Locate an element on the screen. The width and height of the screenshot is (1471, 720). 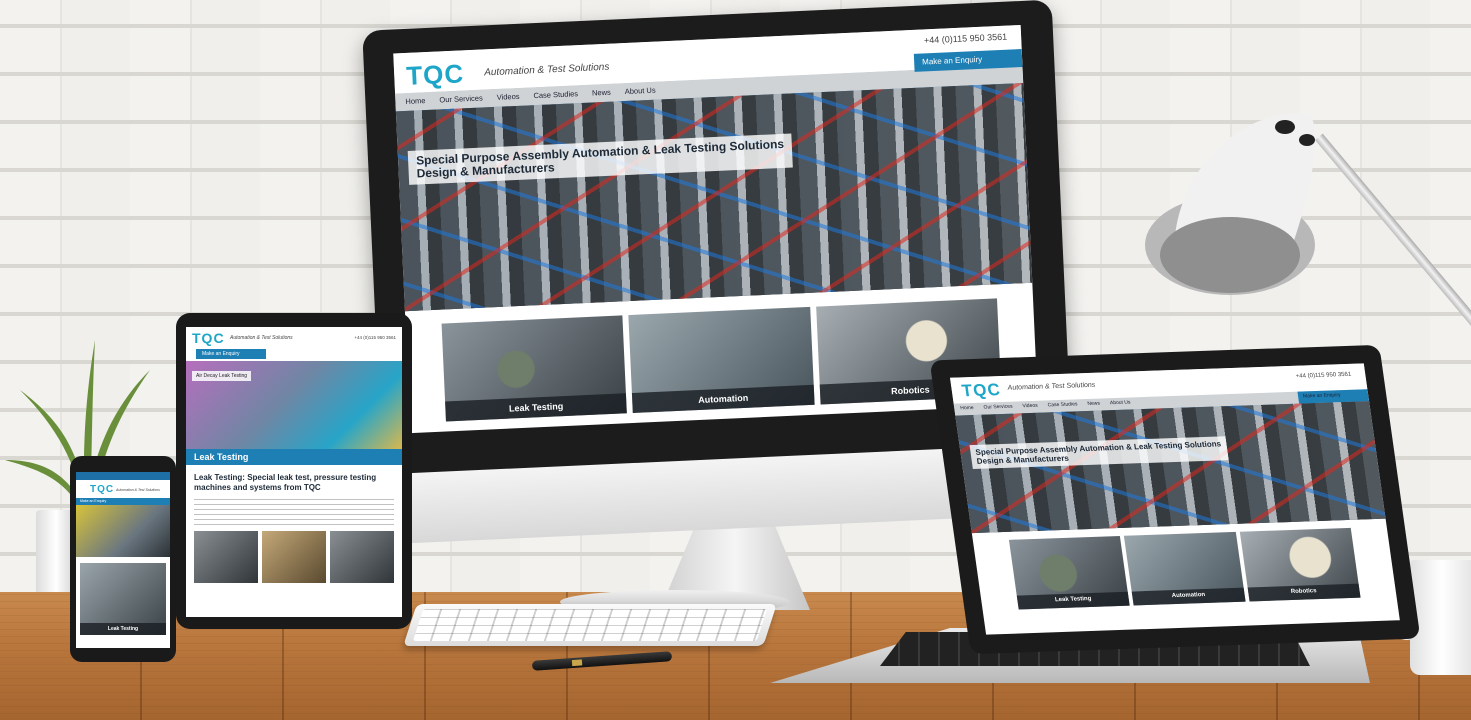
site-header: TQC Automation & Test Solutions is located at coordinates (123, 489).